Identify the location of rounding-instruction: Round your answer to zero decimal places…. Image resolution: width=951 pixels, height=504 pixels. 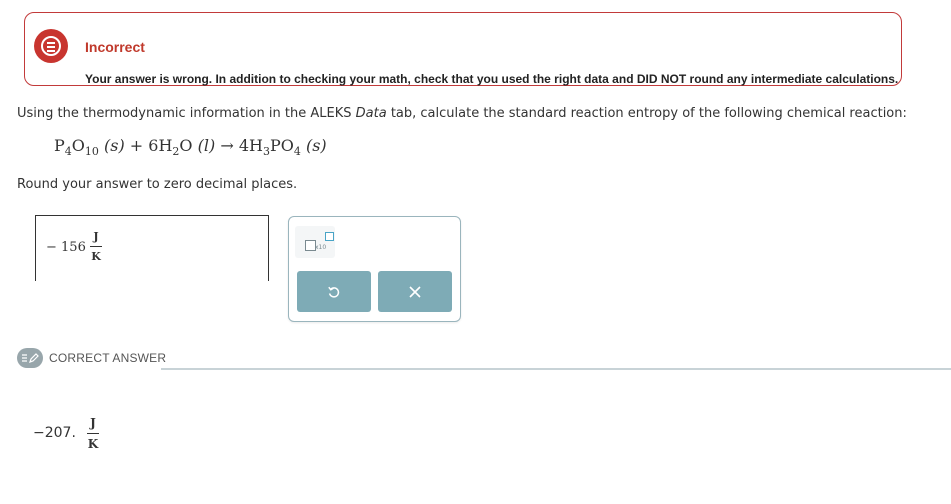
(157, 184).